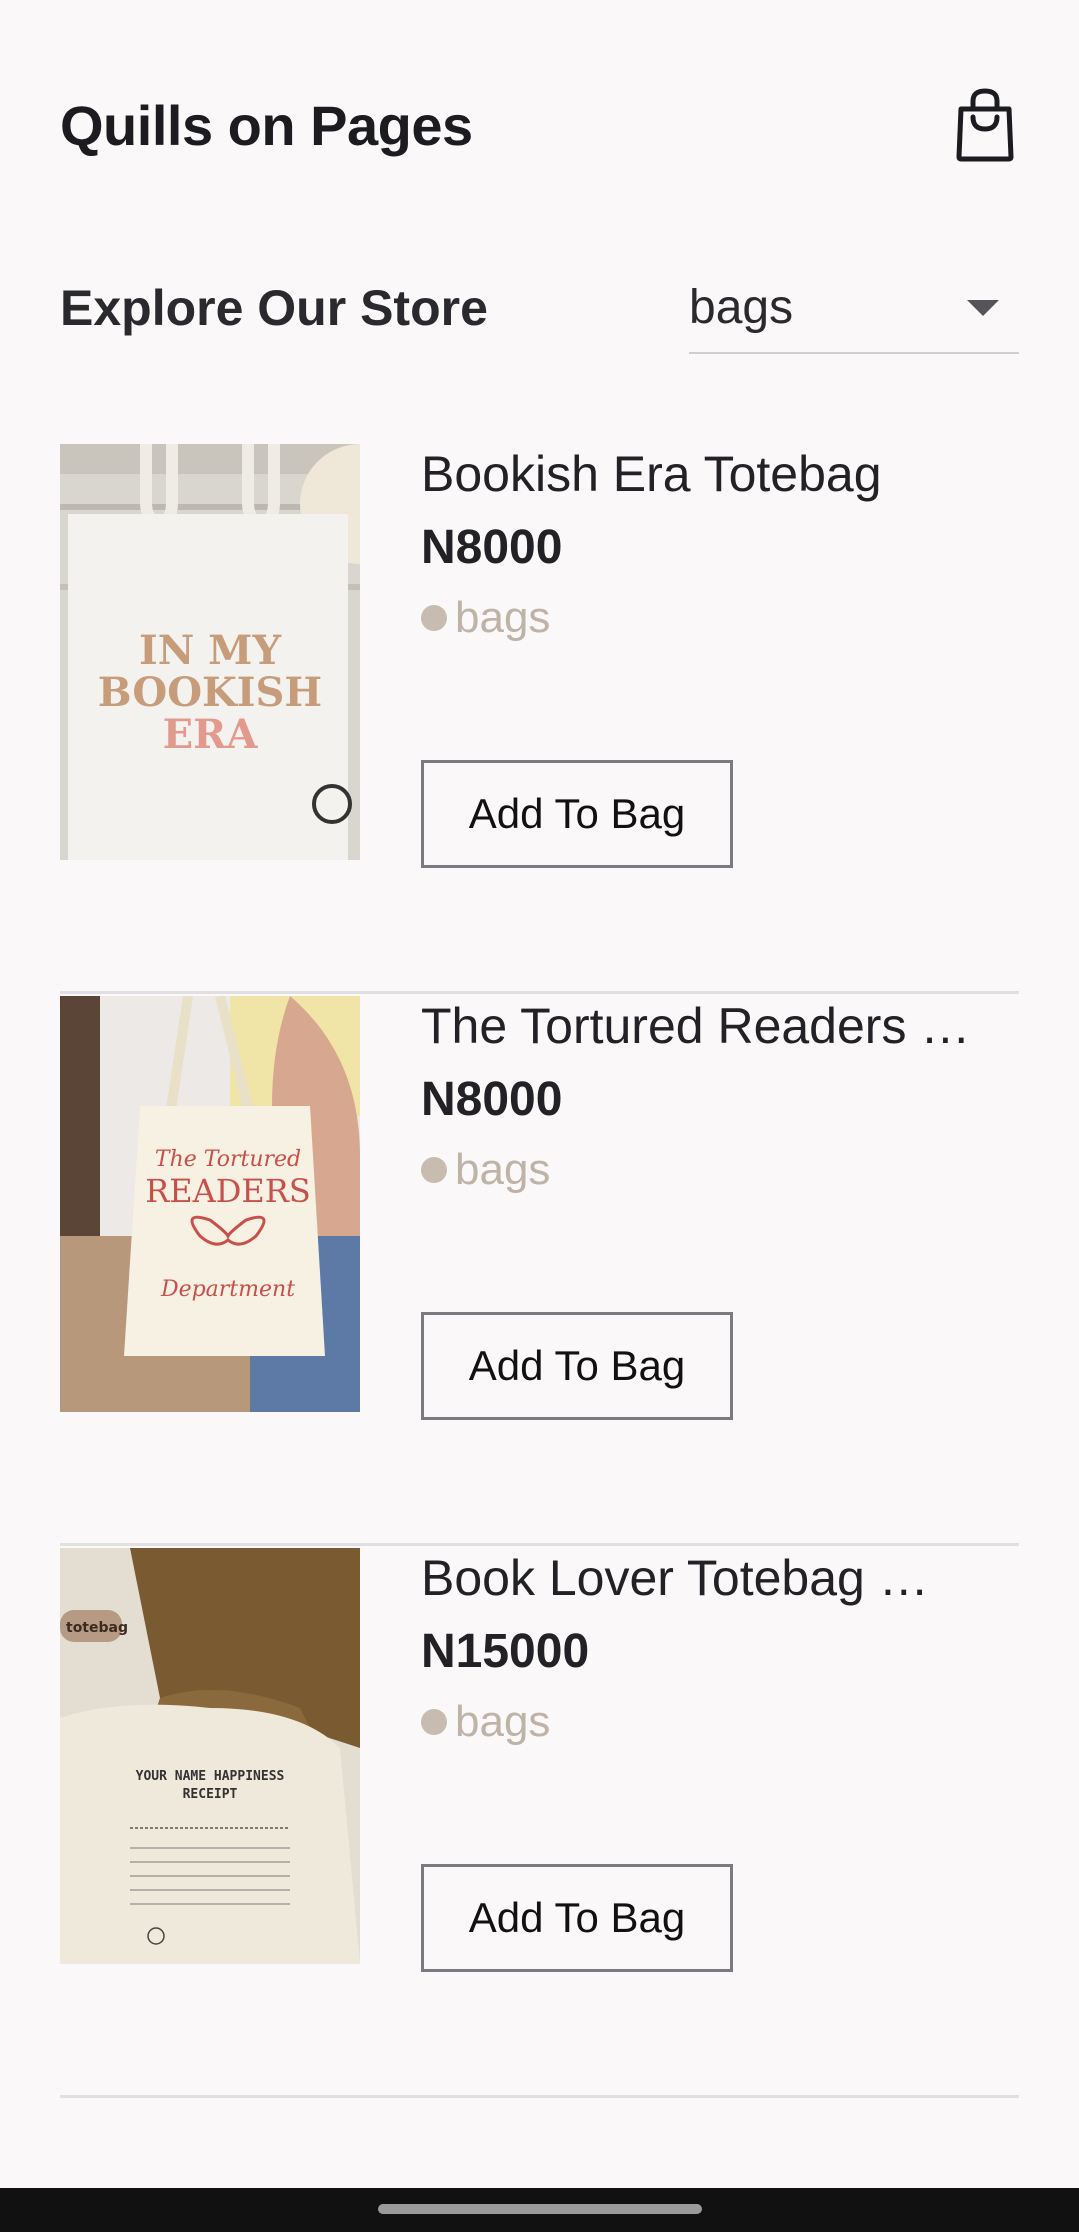 The width and height of the screenshot is (1079, 2232). What do you see at coordinates (720, 546) in the screenshot?
I see `product-info: Bookish Era Totebag N8000 bags` at bounding box center [720, 546].